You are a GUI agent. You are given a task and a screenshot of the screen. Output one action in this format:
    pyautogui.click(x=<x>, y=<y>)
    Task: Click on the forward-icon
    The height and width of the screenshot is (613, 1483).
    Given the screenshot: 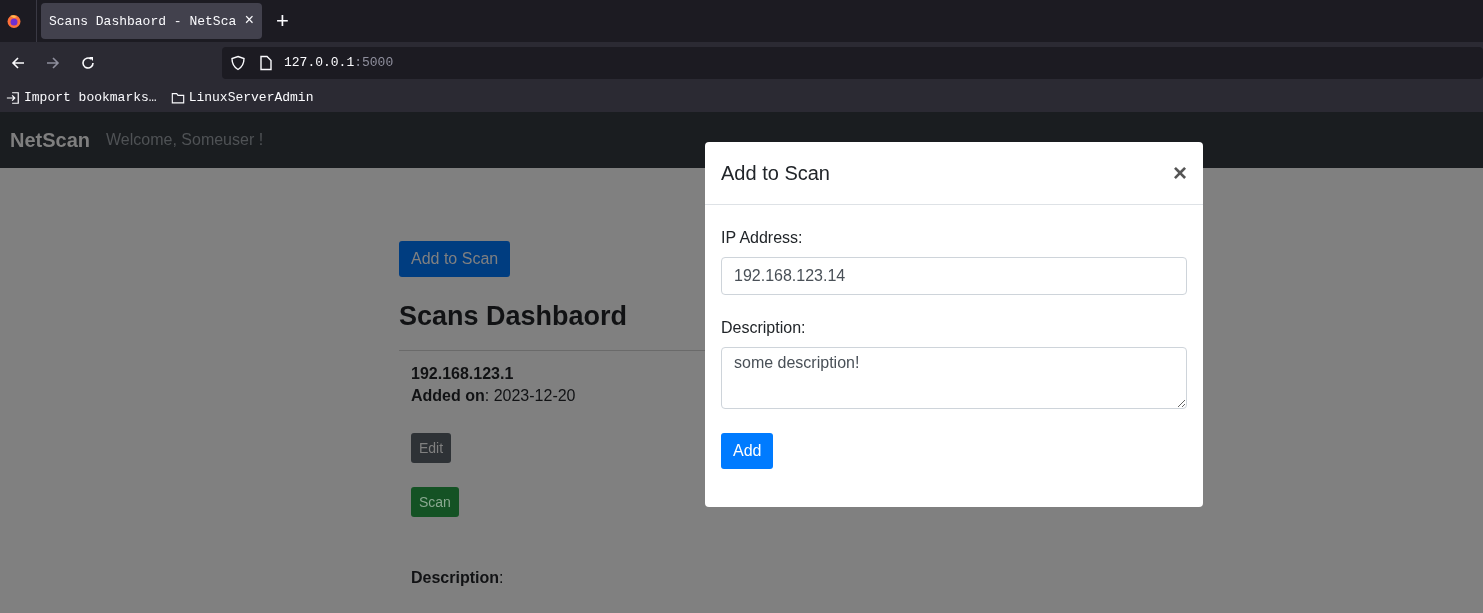 What is the action you would take?
    pyautogui.click(x=53, y=62)
    